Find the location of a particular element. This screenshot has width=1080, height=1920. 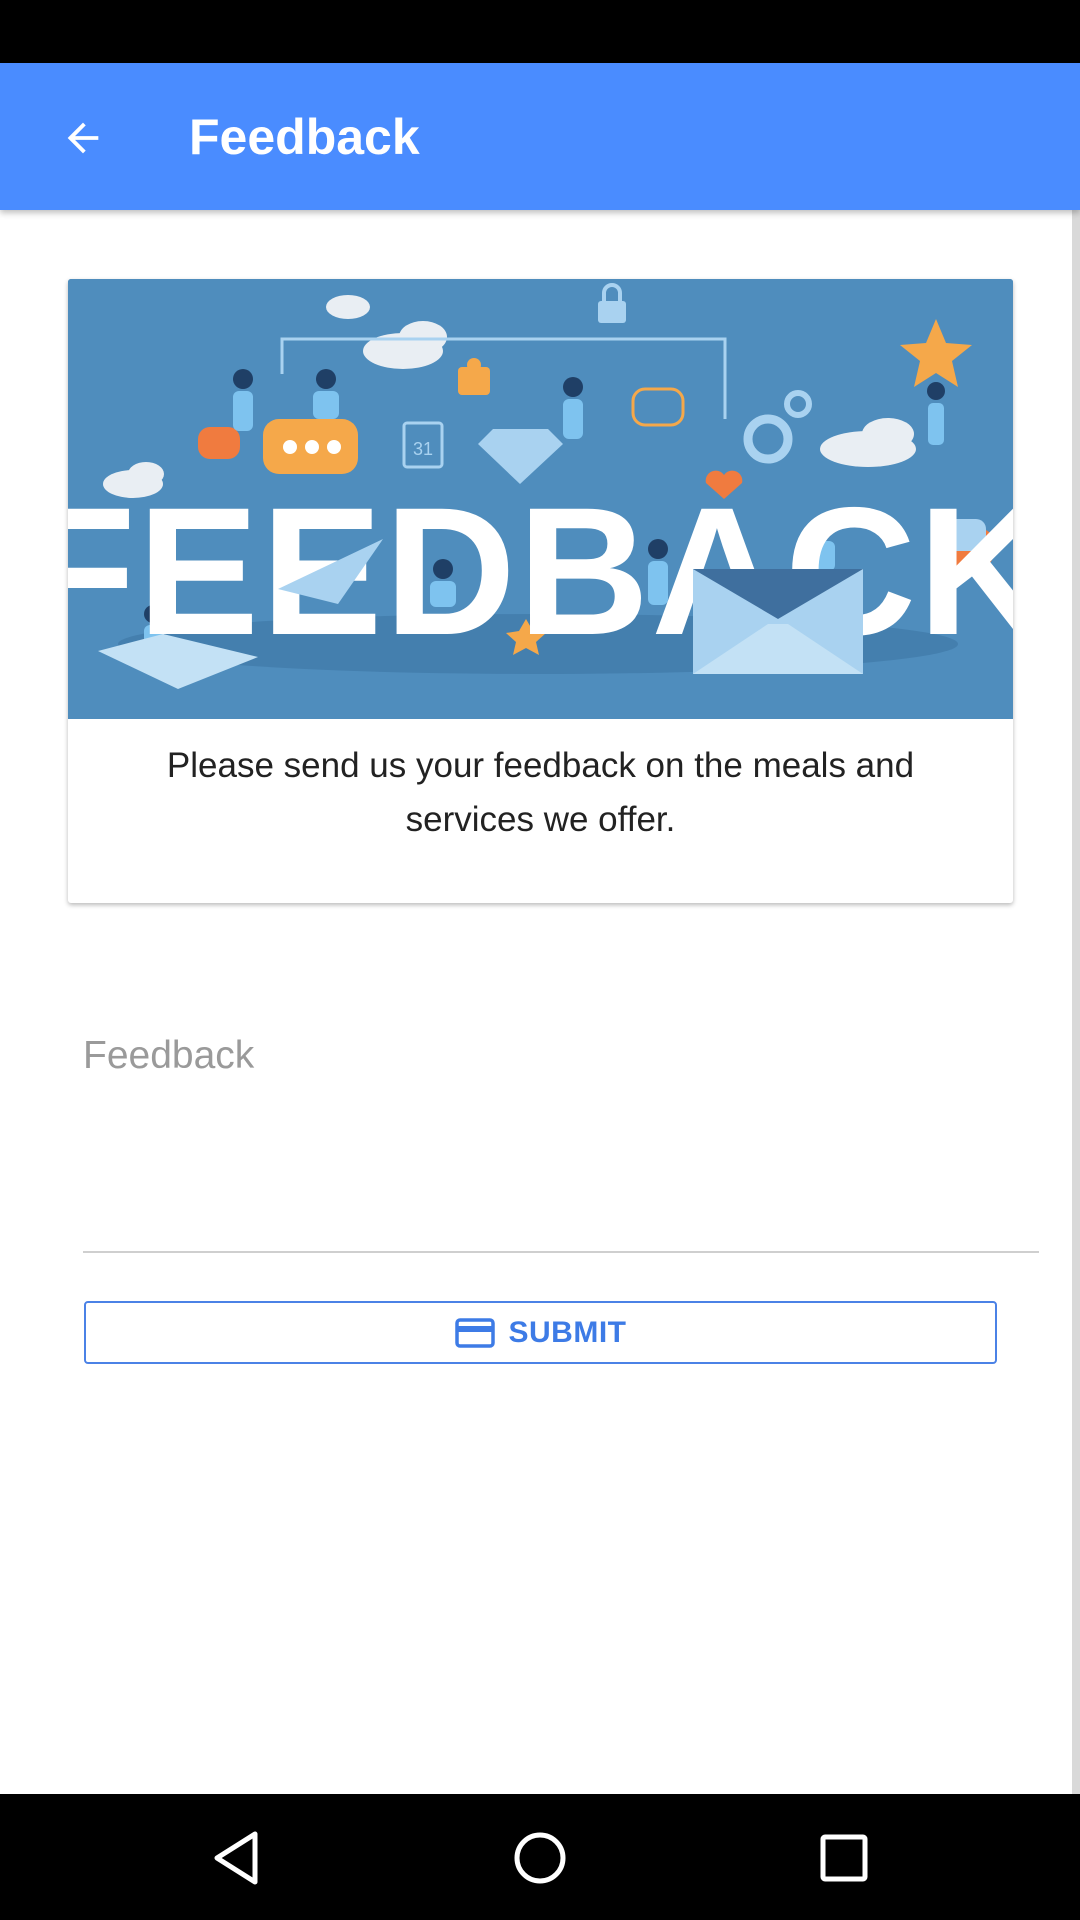

feedback-underline is located at coordinates (561, 1252).